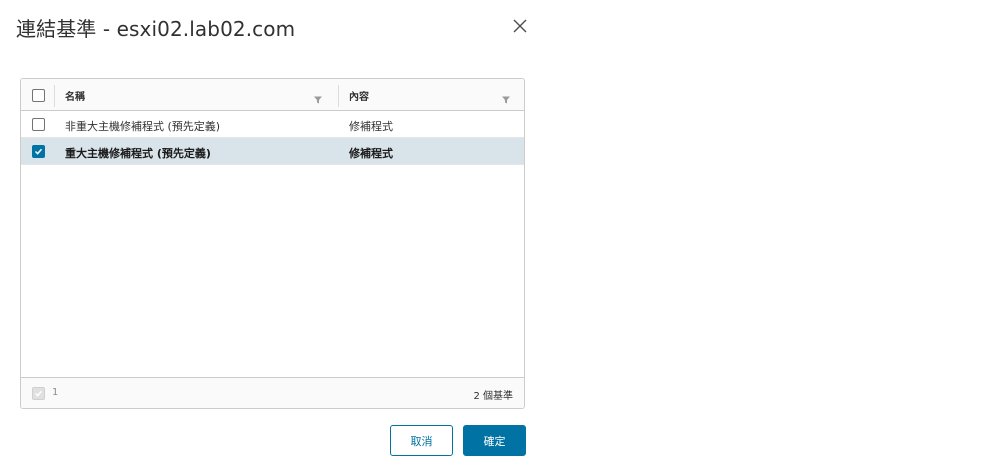 This screenshot has width=1000, height=468. I want to click on column-header-content: 內容, so click(359, 95).